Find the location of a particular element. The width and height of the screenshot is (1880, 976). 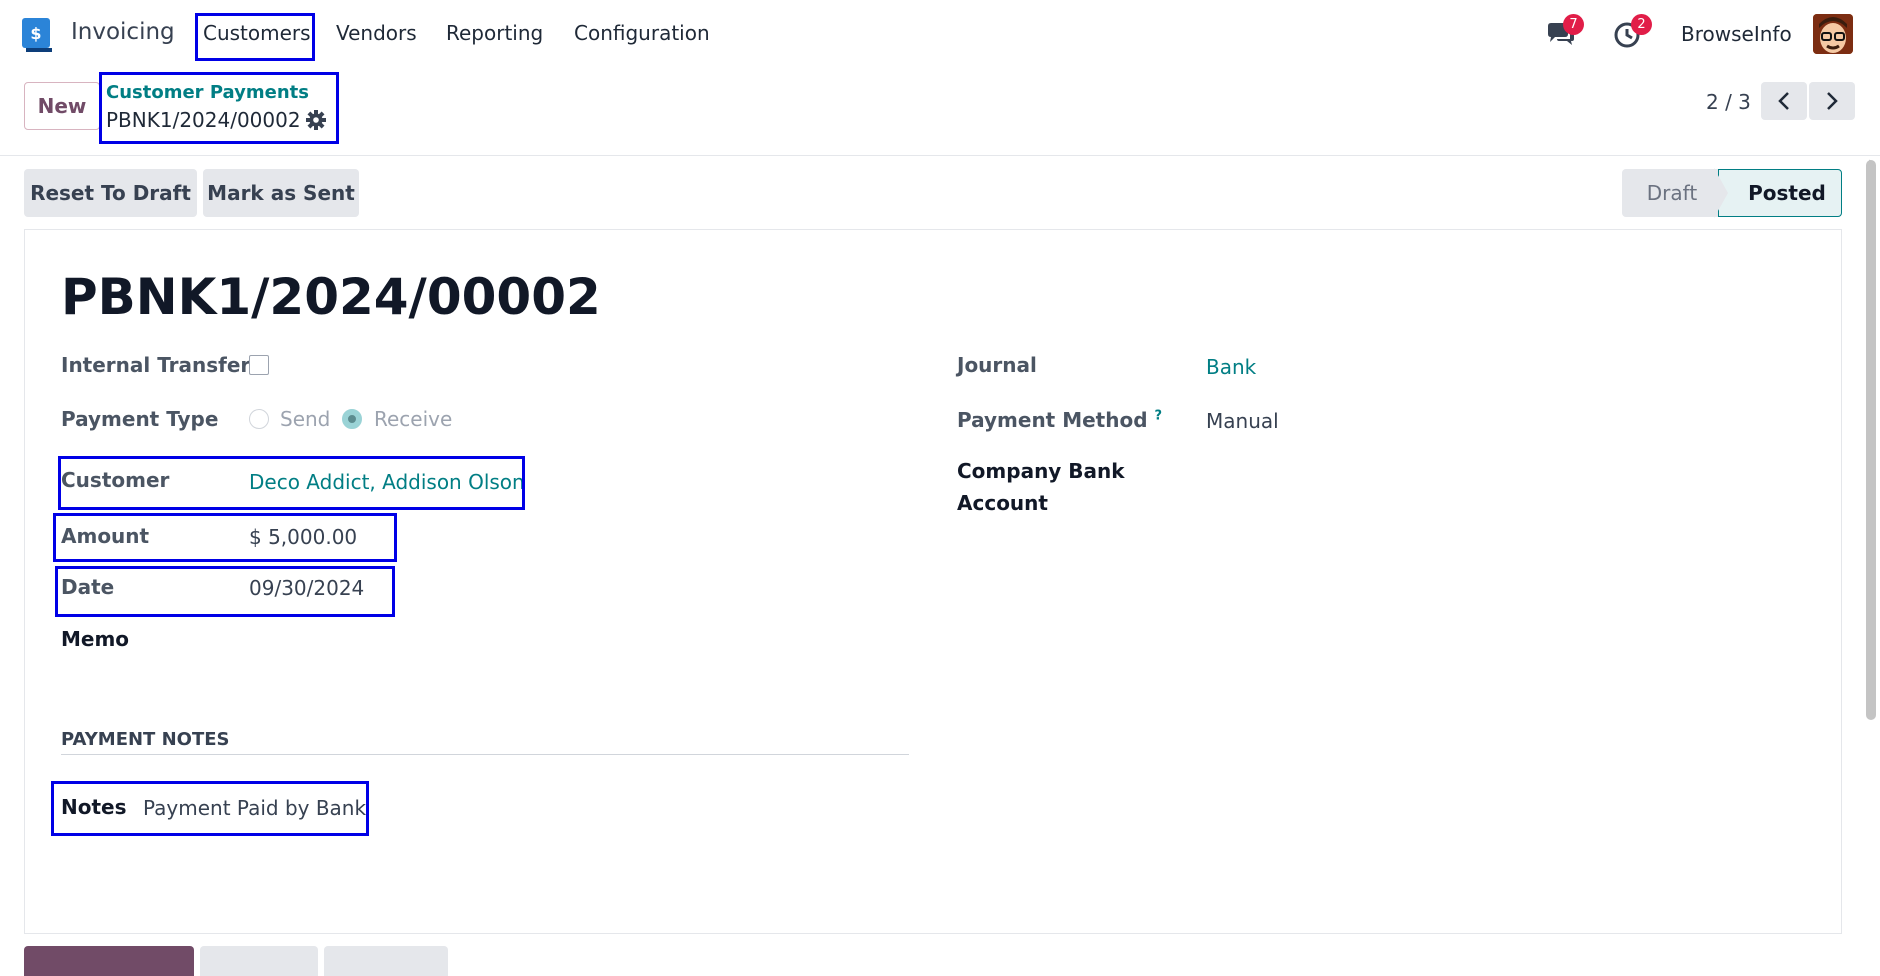

amount-field: $ 5,000.00 is located at coordinates (303, 537).